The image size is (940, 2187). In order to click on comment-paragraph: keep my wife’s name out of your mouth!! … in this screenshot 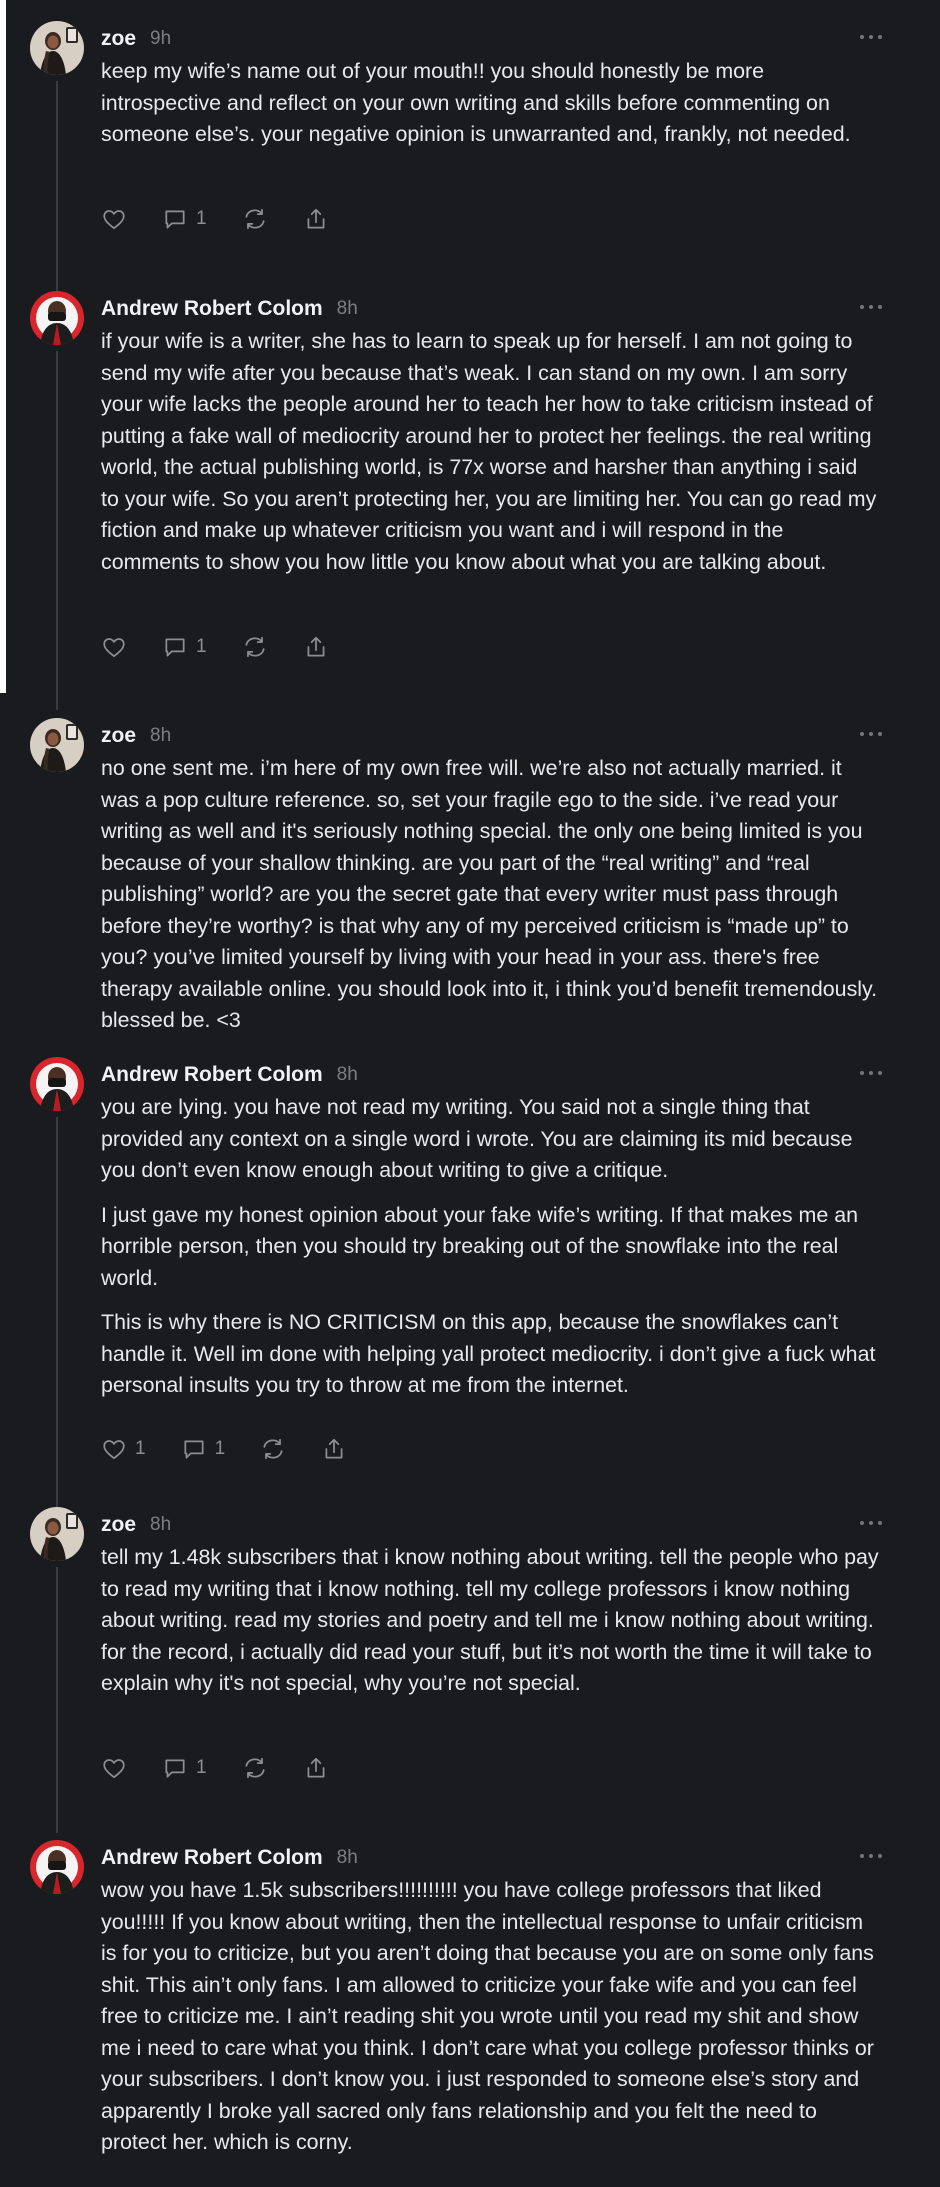, I will do `click(476, 102)`.